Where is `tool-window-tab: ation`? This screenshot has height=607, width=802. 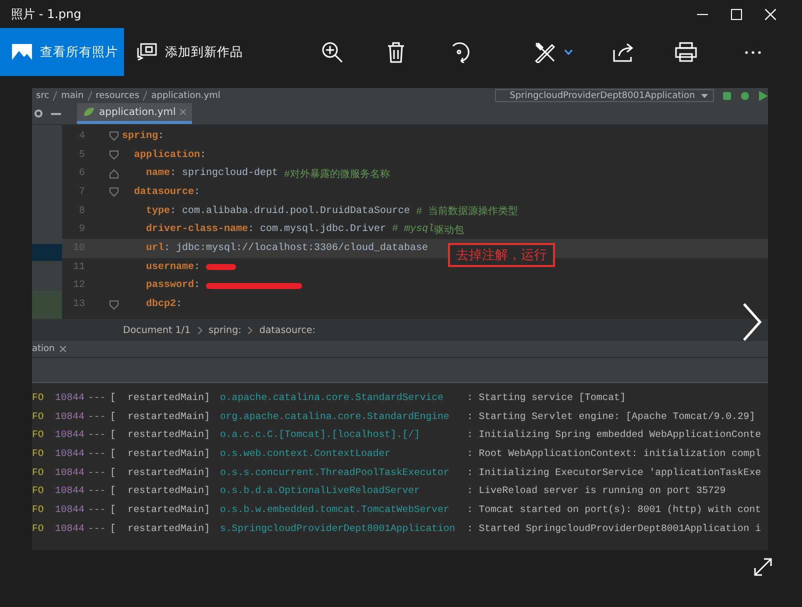 tool-window-tab: ation is located at coordinates (51, 349).